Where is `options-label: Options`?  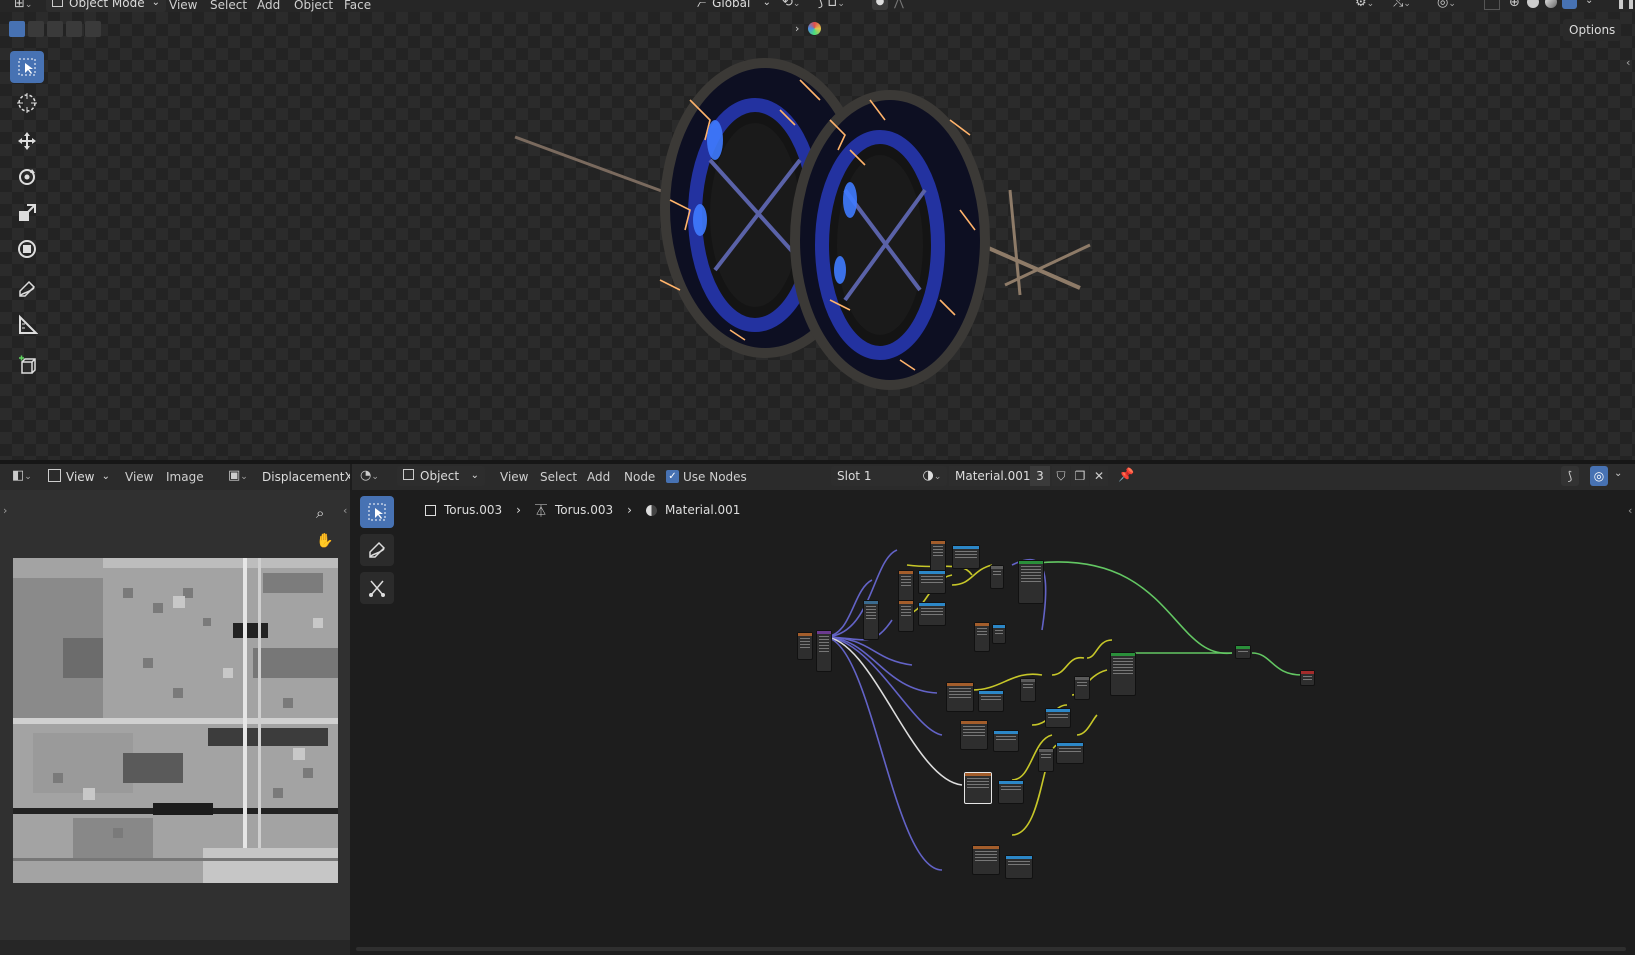
options-label: Options is located at coordinates (1592, 30).